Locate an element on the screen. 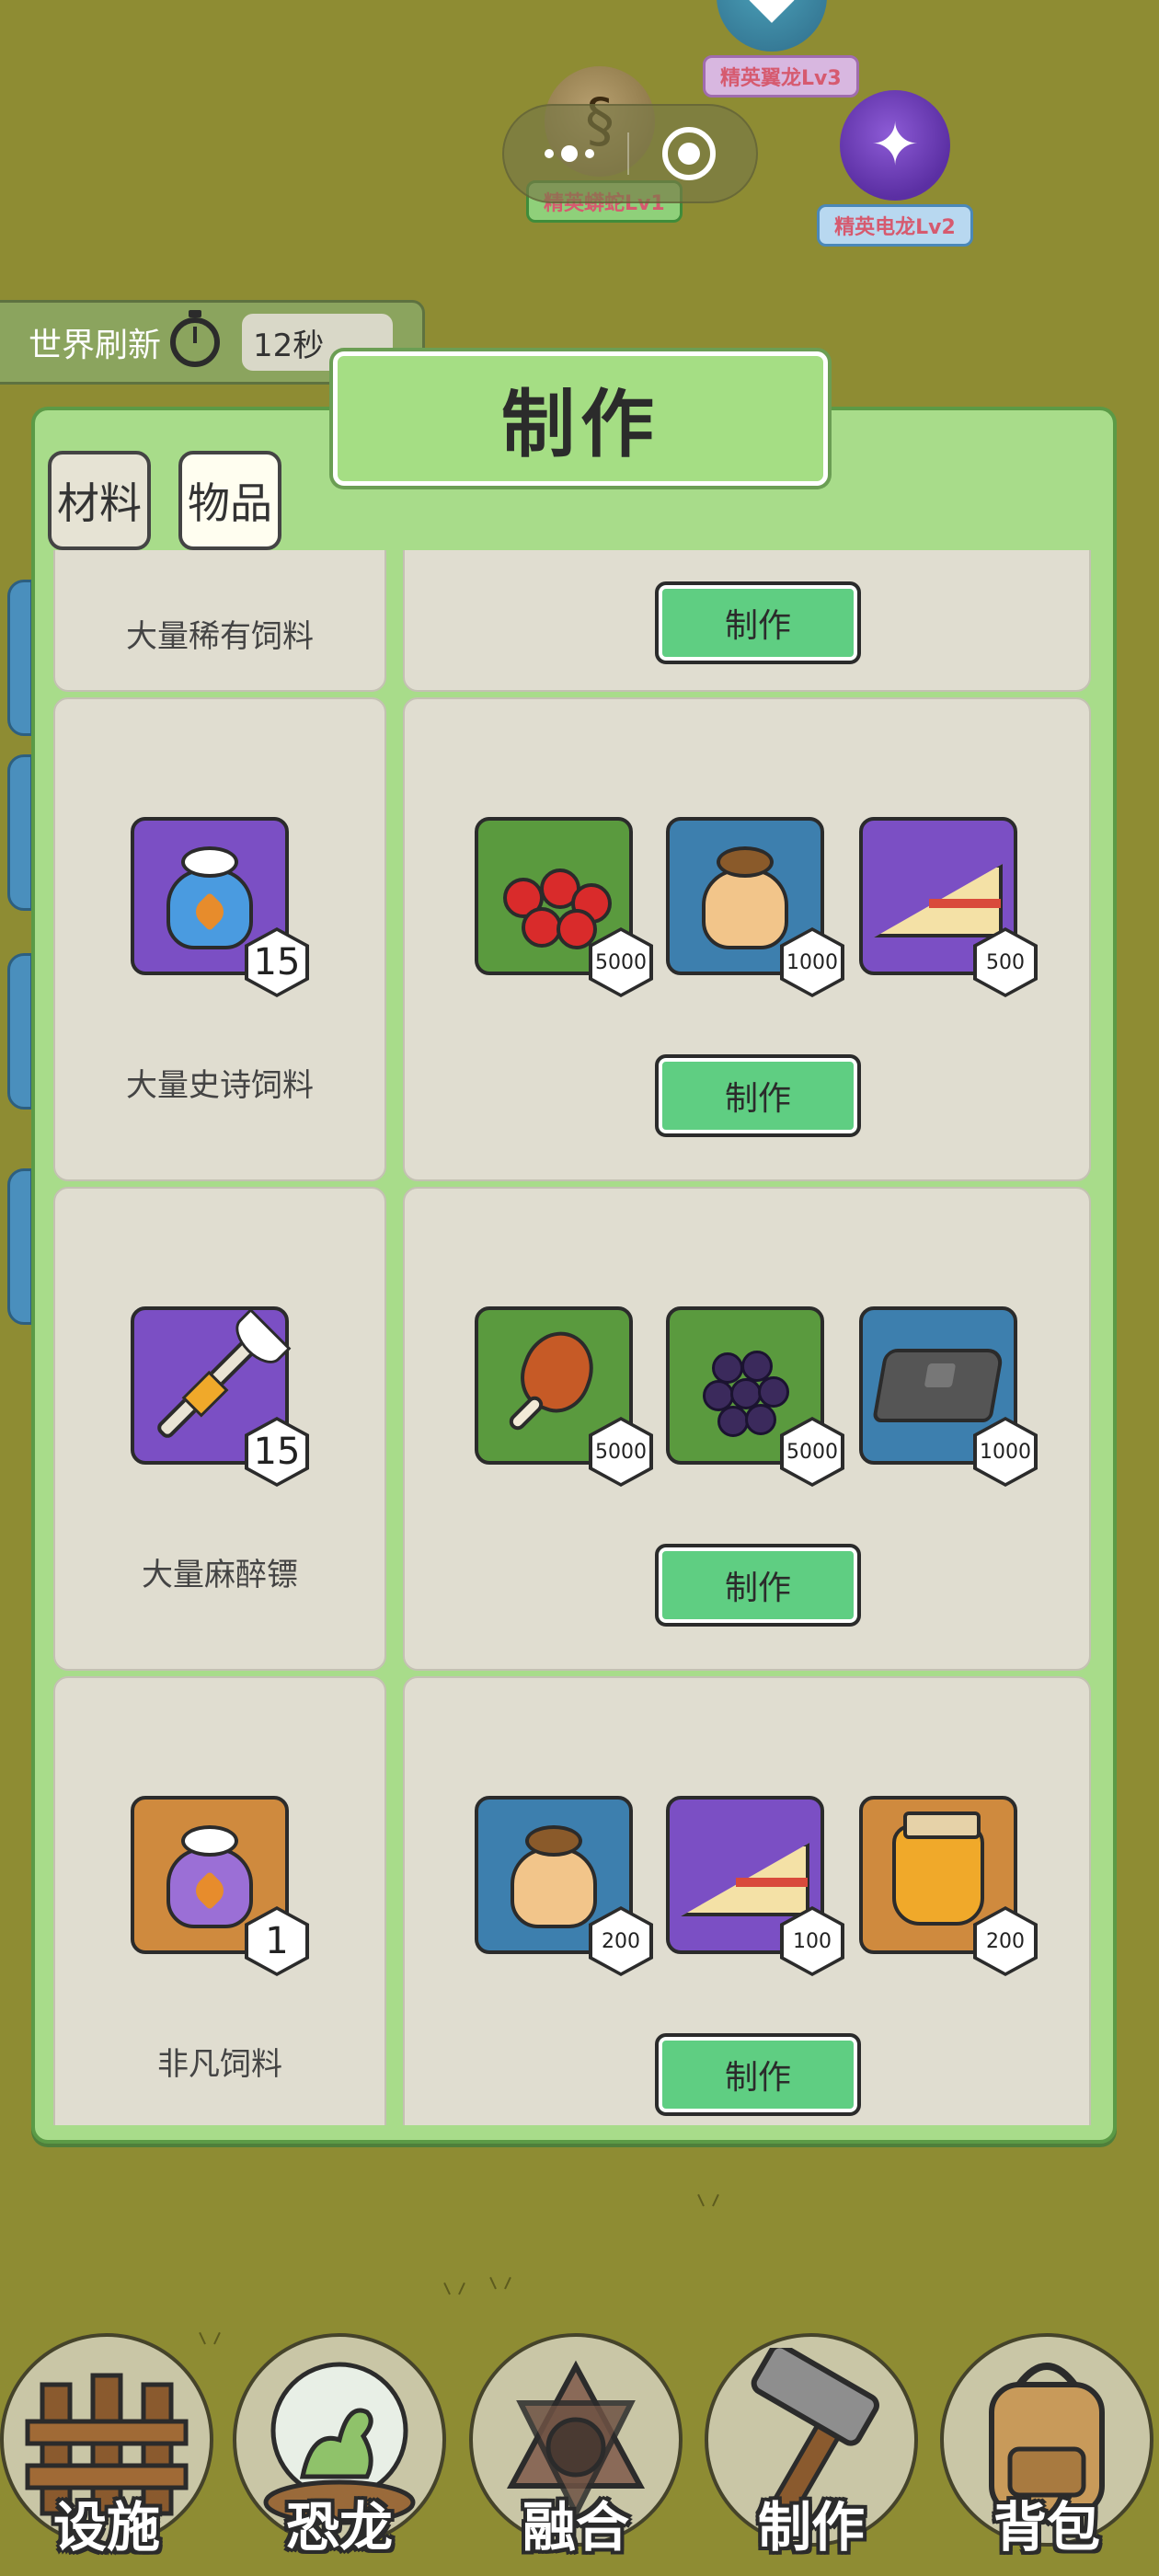  pterodactyl-avatar-icon: ◆ is located at coordinates (772, 26).